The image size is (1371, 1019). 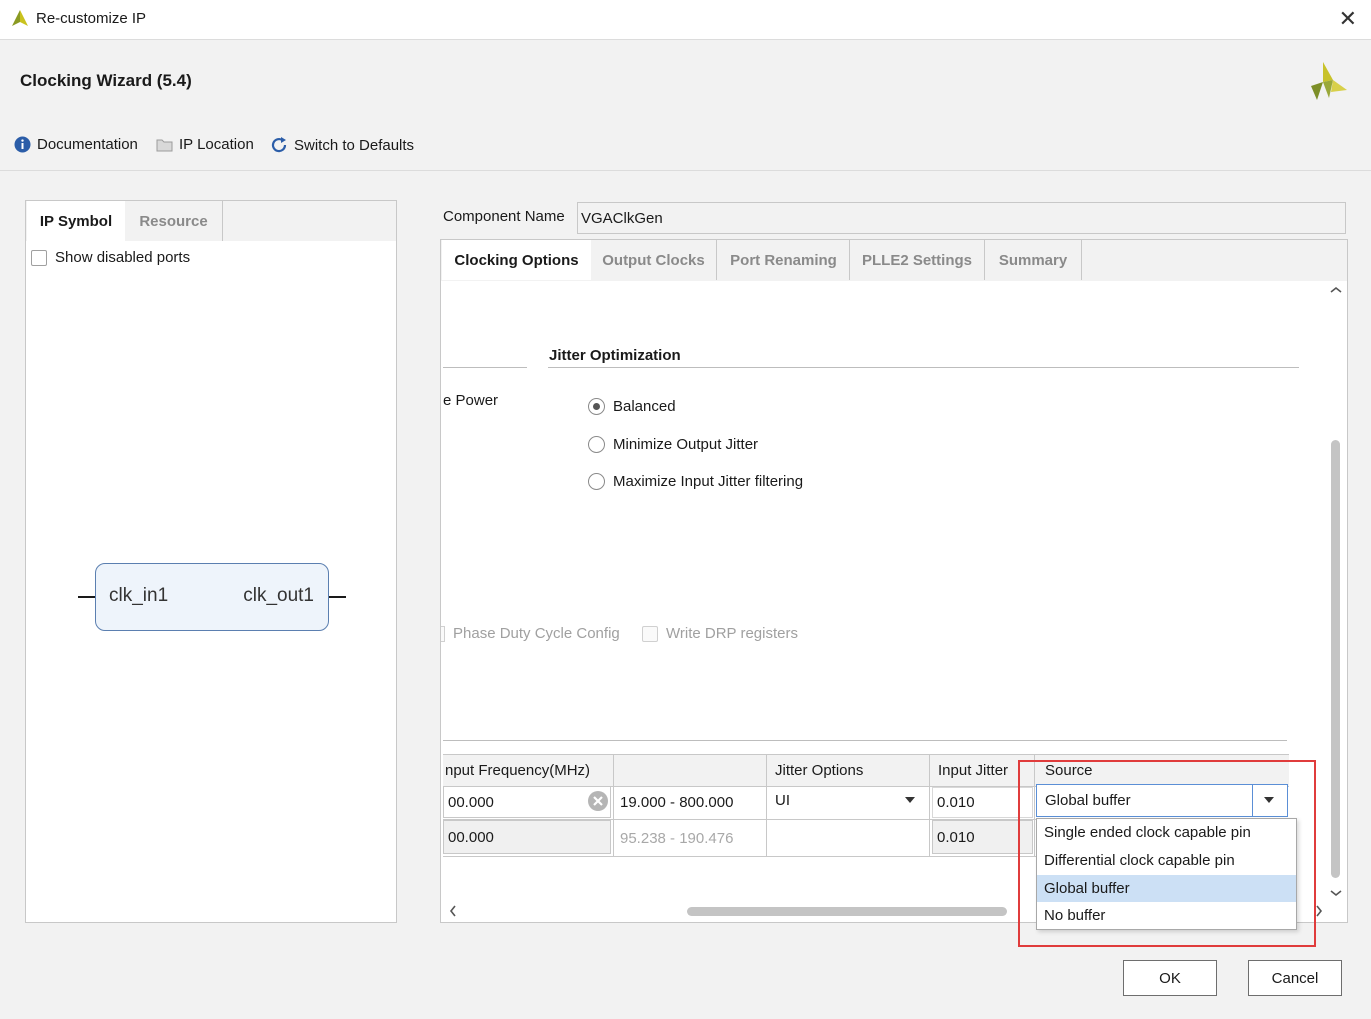 I want to click on page-title: Clocking Wizard (5.4), so click(x=106, y=80).